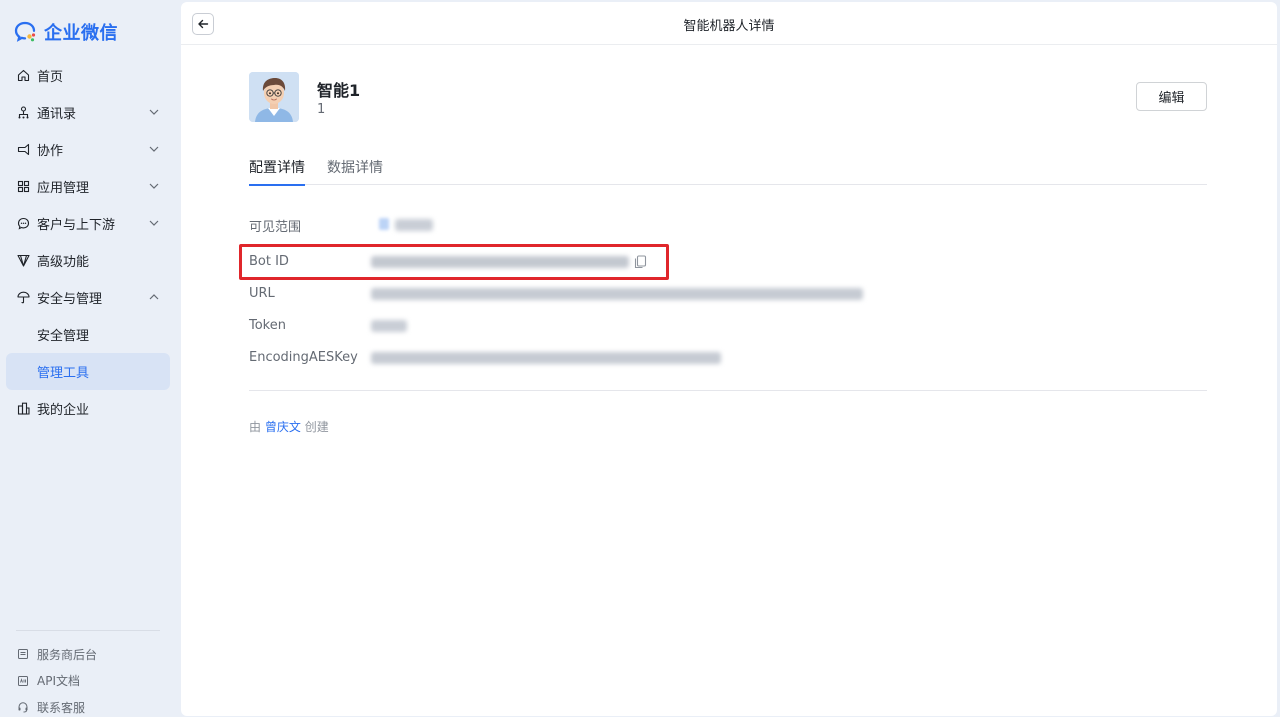 Image resolution: width=1280 pixels, height=717 pixels. What do you see at coordinates (67, 654) in the screenshot?
I see `link-label: 服务商后台` at bounding box center [67, 654].